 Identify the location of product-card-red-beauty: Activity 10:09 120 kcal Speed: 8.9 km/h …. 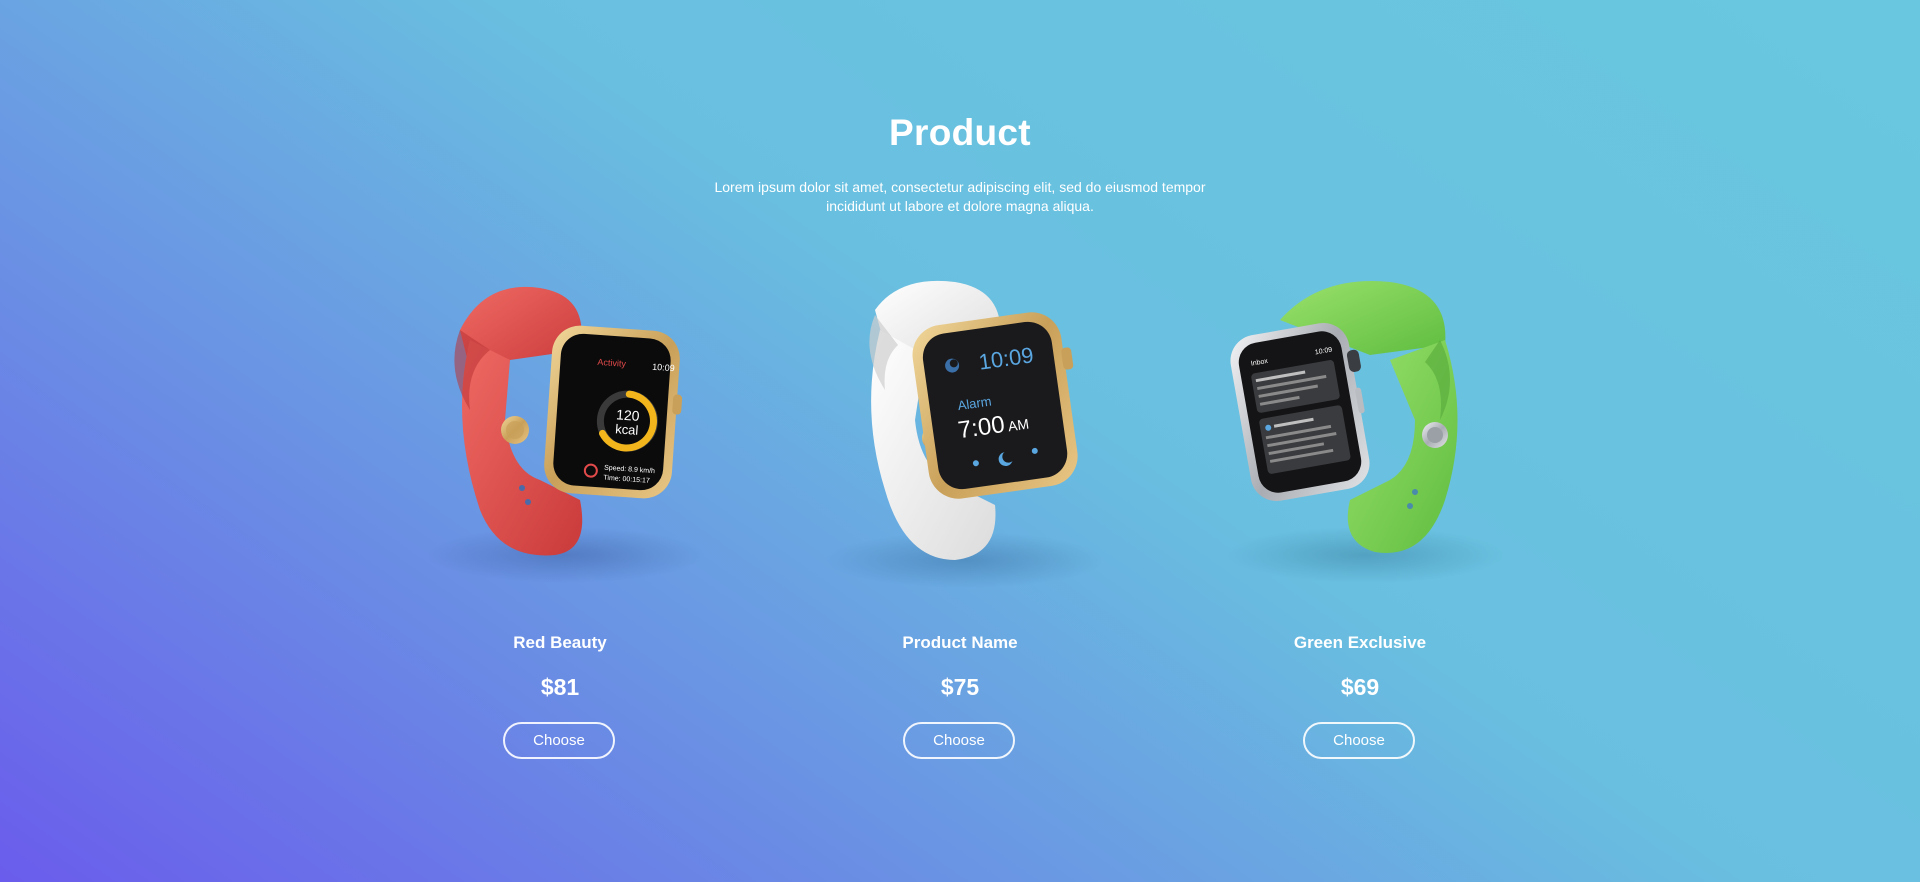
(560, 520).